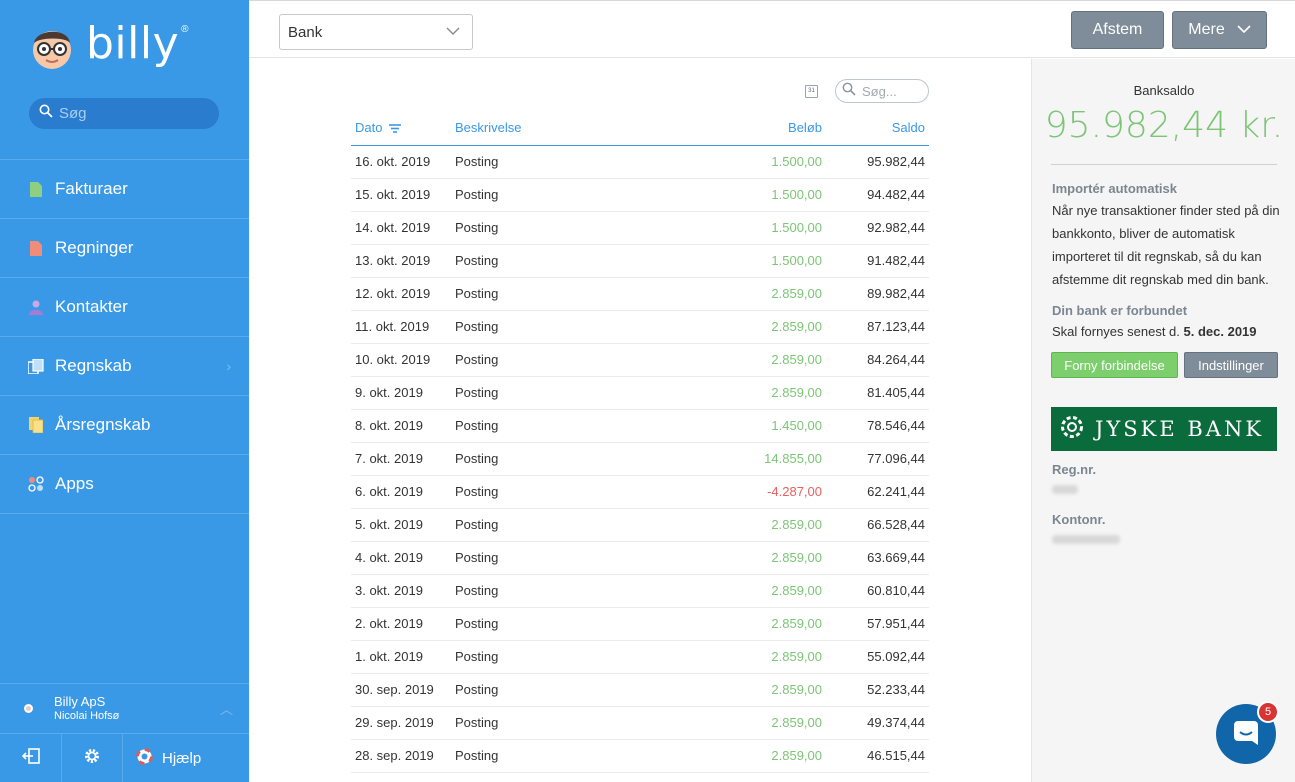 This screenshot has width=1295, height=782. Describe the element at coordinates (369, 127) in the screenshot. I see `column-header-date-label: Dato` at that location.